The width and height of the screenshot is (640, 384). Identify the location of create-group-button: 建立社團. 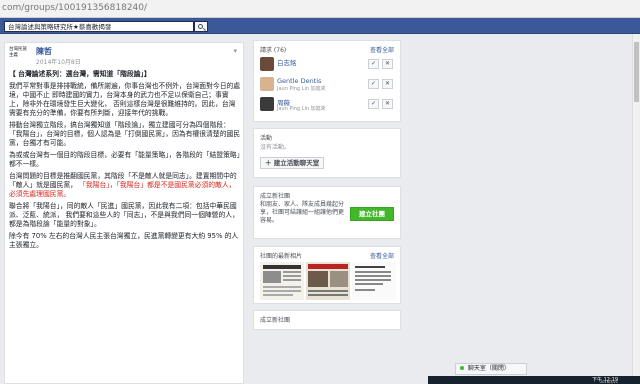
(372, 214).